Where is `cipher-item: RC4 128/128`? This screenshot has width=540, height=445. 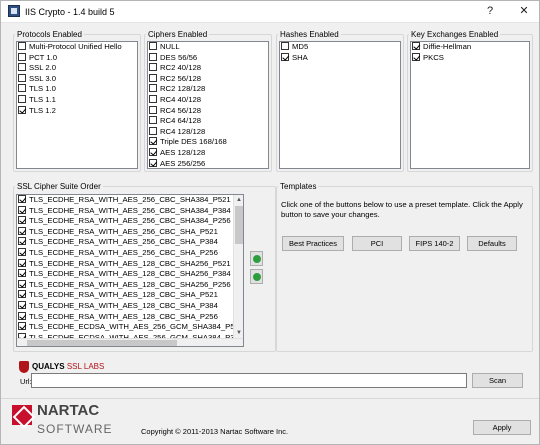
cipher-item: RC4 128/128 is located at coordinates (208, 132).